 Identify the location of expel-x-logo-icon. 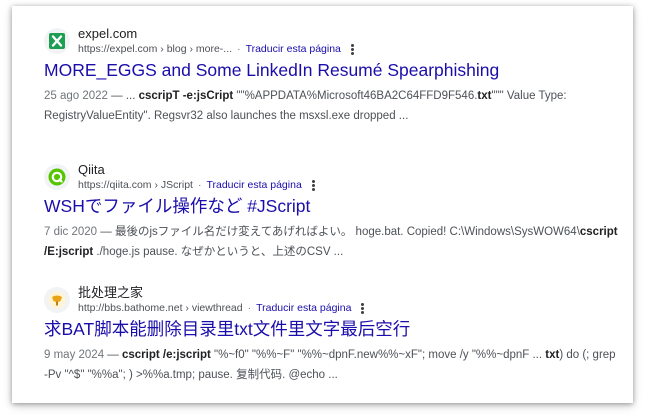
(57, 41).